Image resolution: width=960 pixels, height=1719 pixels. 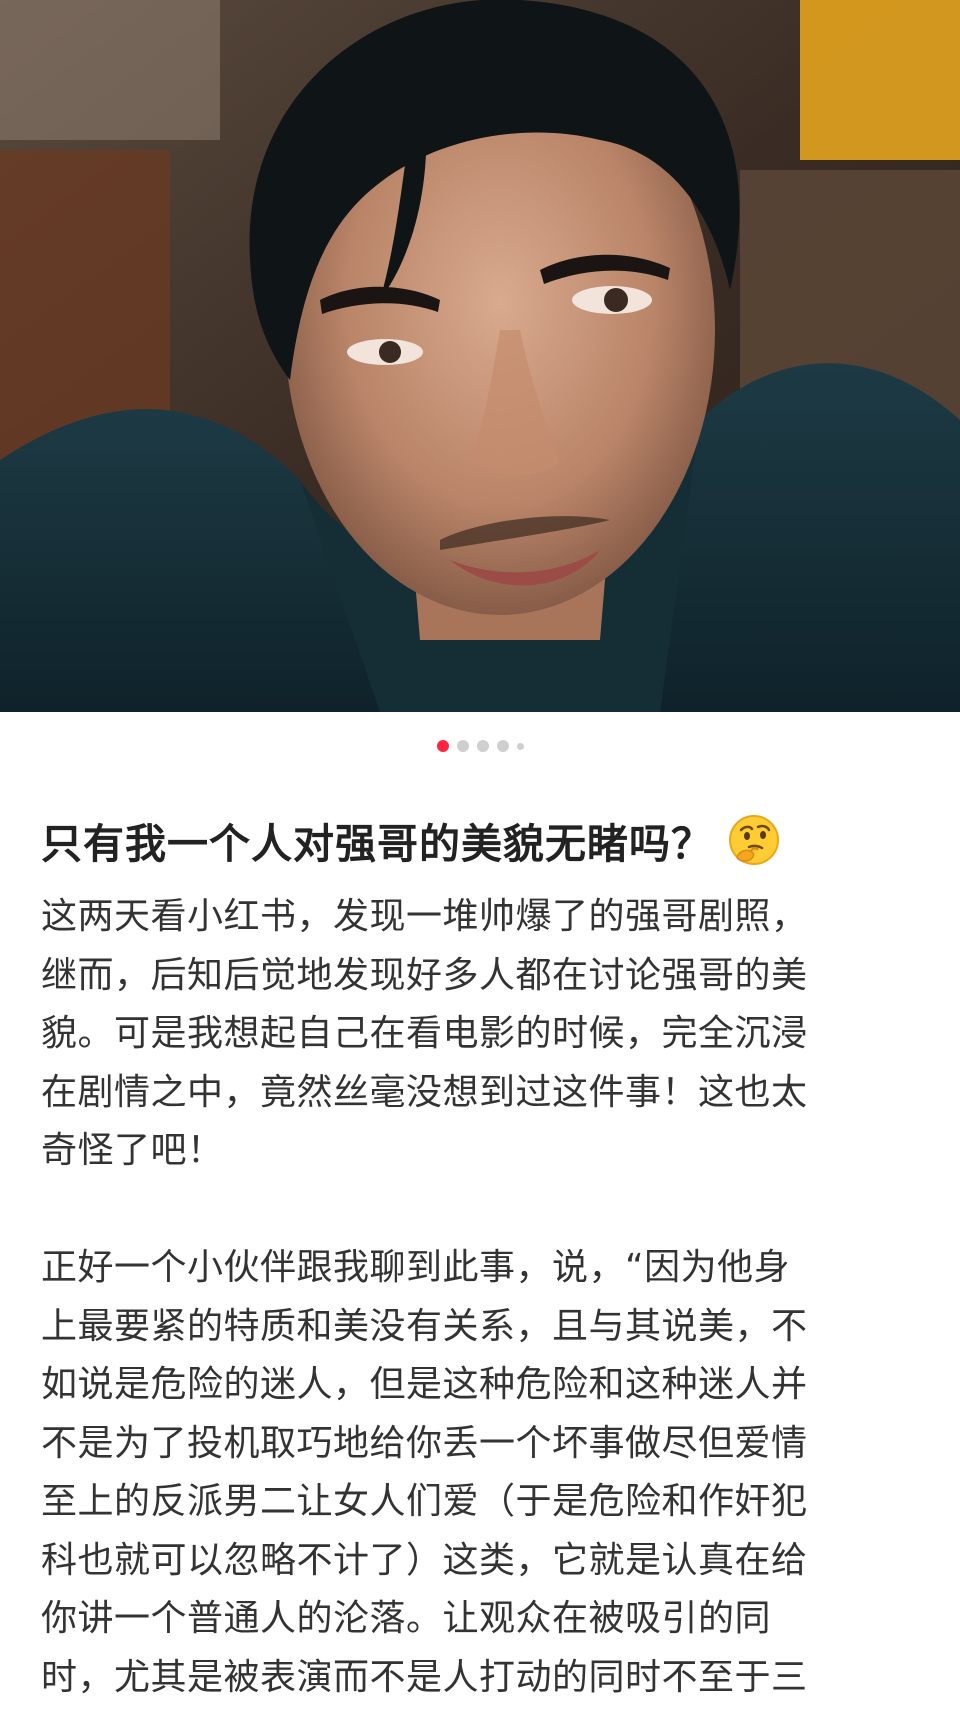 What do you see at coordinates (424, 916) in the screenshot?
I see `body-line: 这两天看小红书，发现一堆帅爆了的强哥剧照，` at bounding box center [424, 916].